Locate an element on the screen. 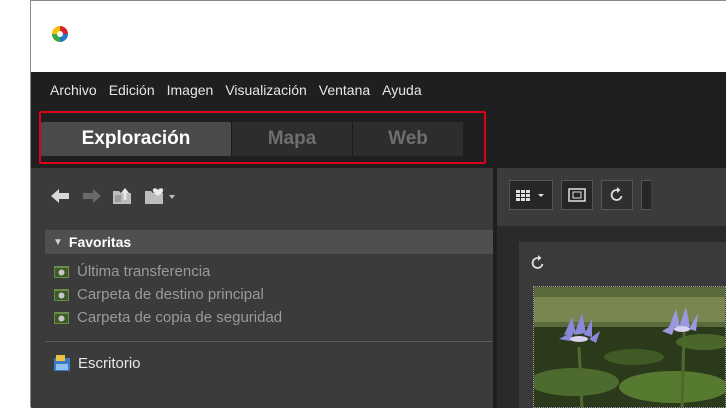 The height and width of the screenshot is (408, 726). favorite-label: Carpeta de copia de seguridad is located at coordinates (180, 317).